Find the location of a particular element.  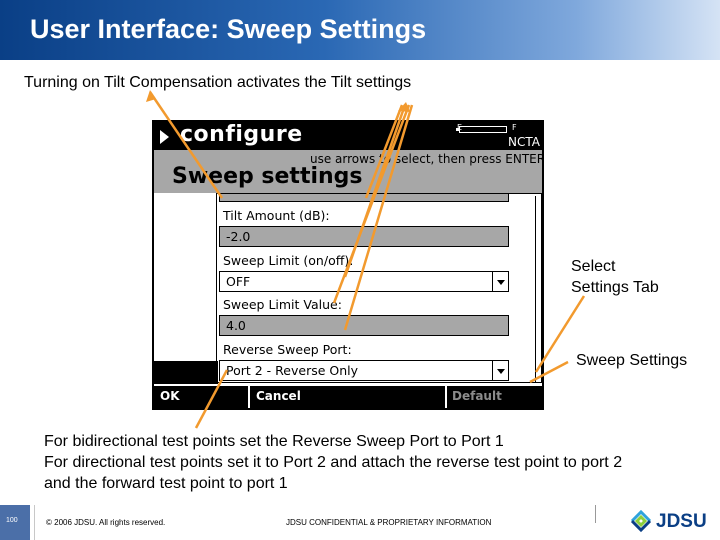

device-title: configure is located at coordinates (241, 134).